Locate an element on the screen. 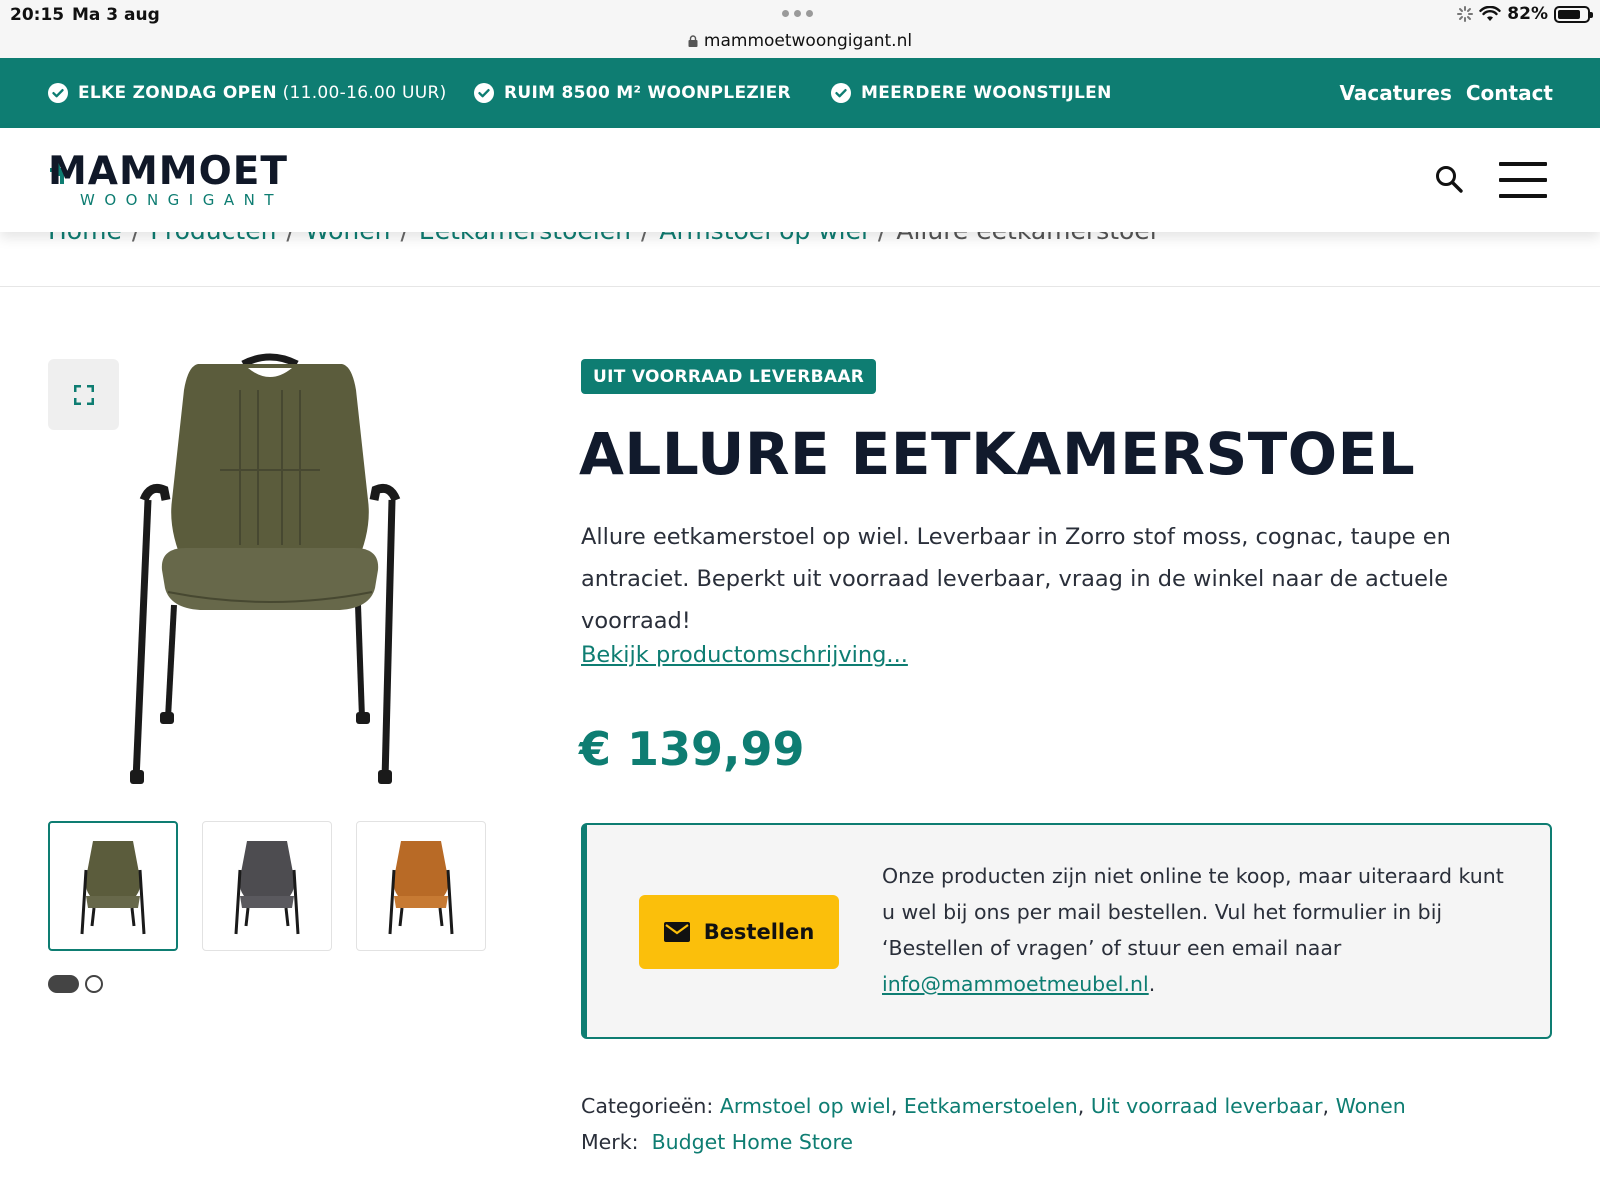 The width and height of the screenshot is (1600, 1200). logo-subtitle: WOONGIGANT is located at coordinates (181, 200).